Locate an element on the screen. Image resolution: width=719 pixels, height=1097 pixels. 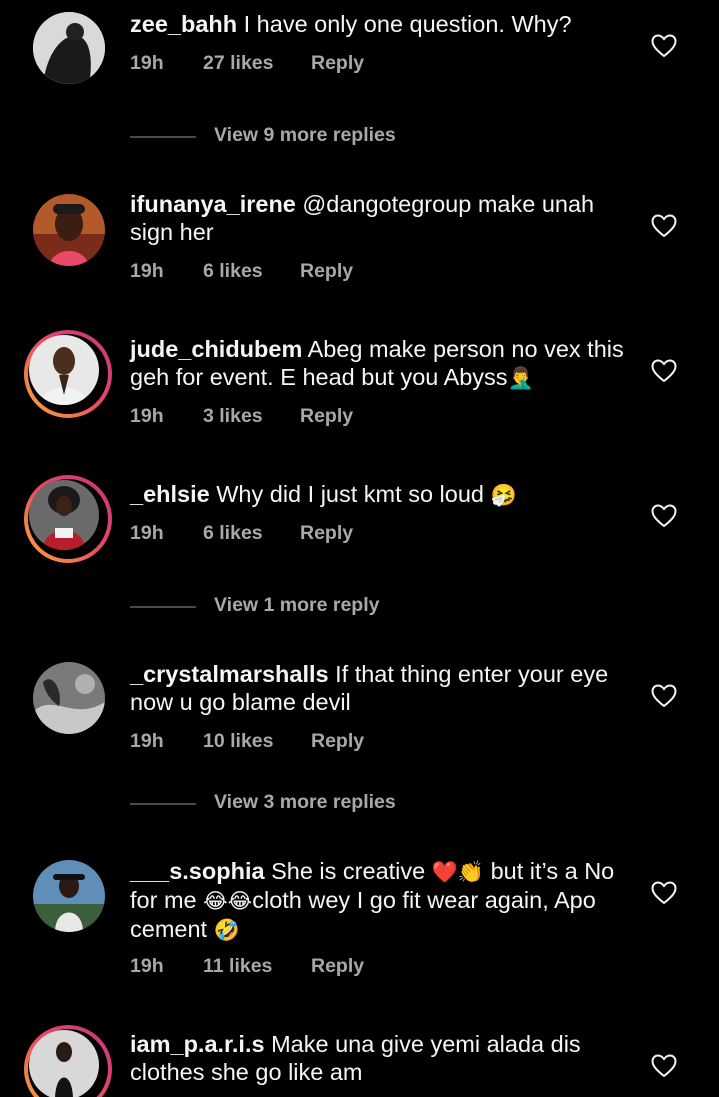
comment-body: cloth wey I go fit wear again, Apo is located at coordinates (424, 900).